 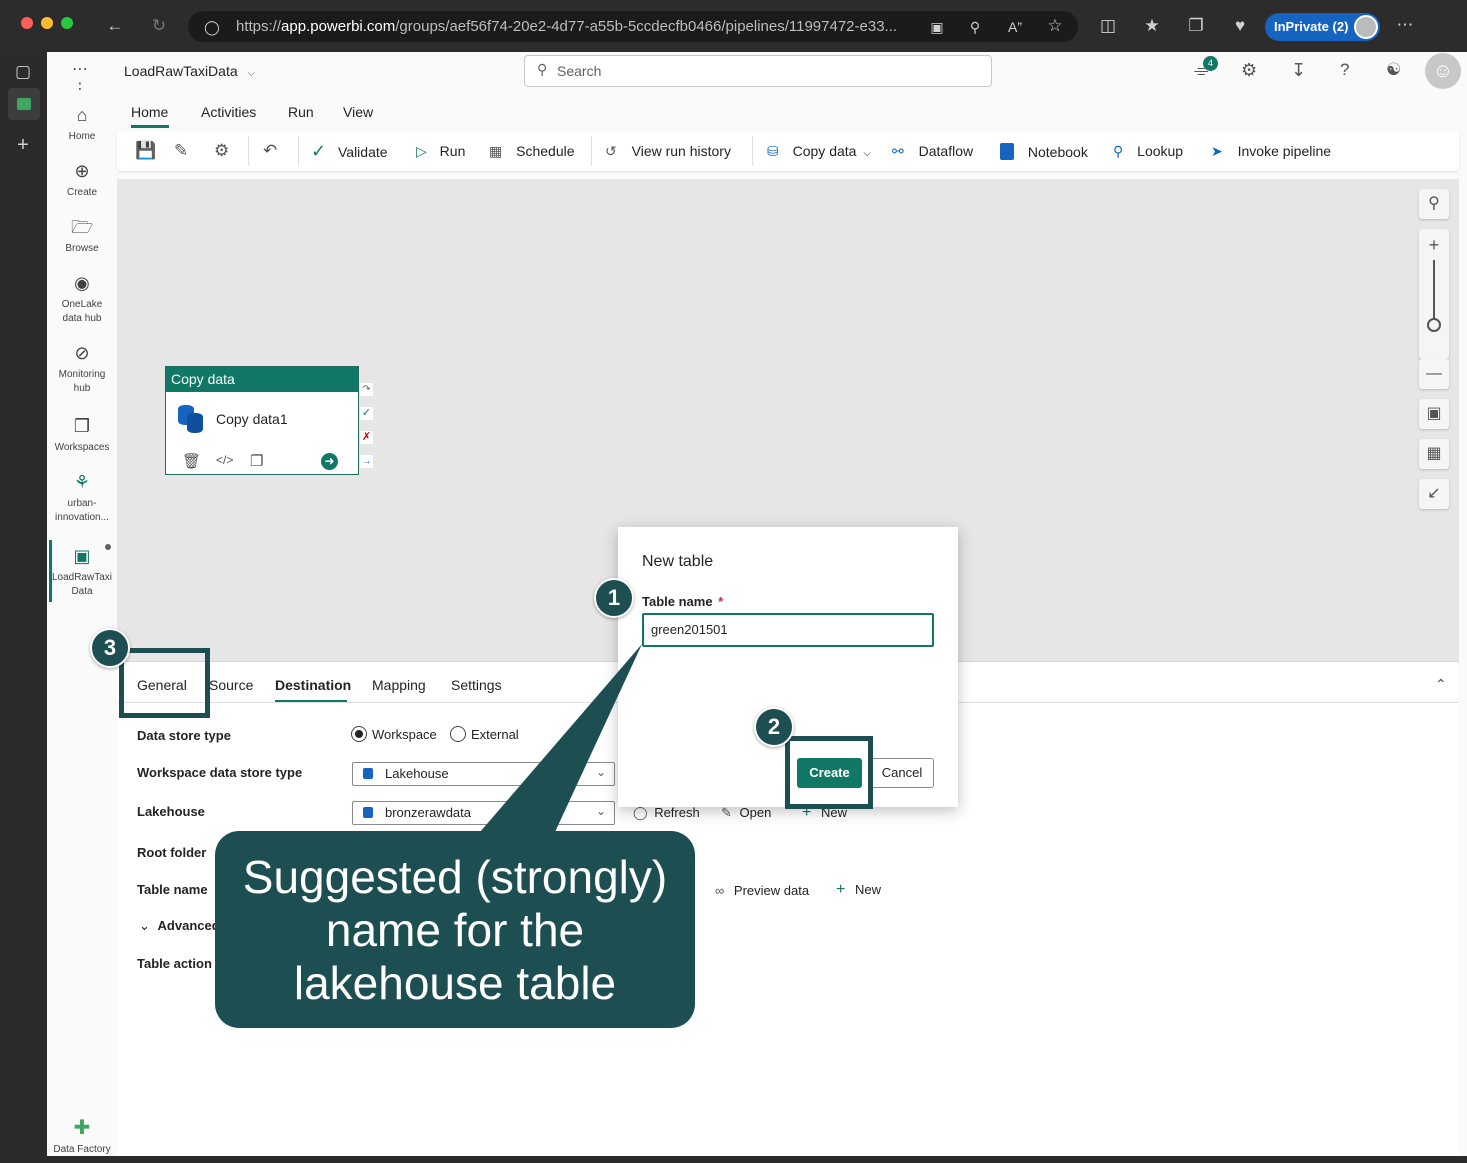 What do you see at coordinates (23, 145) in the screenshot?
I see `new-tab-icon: +` at bounding box center [23, 145].